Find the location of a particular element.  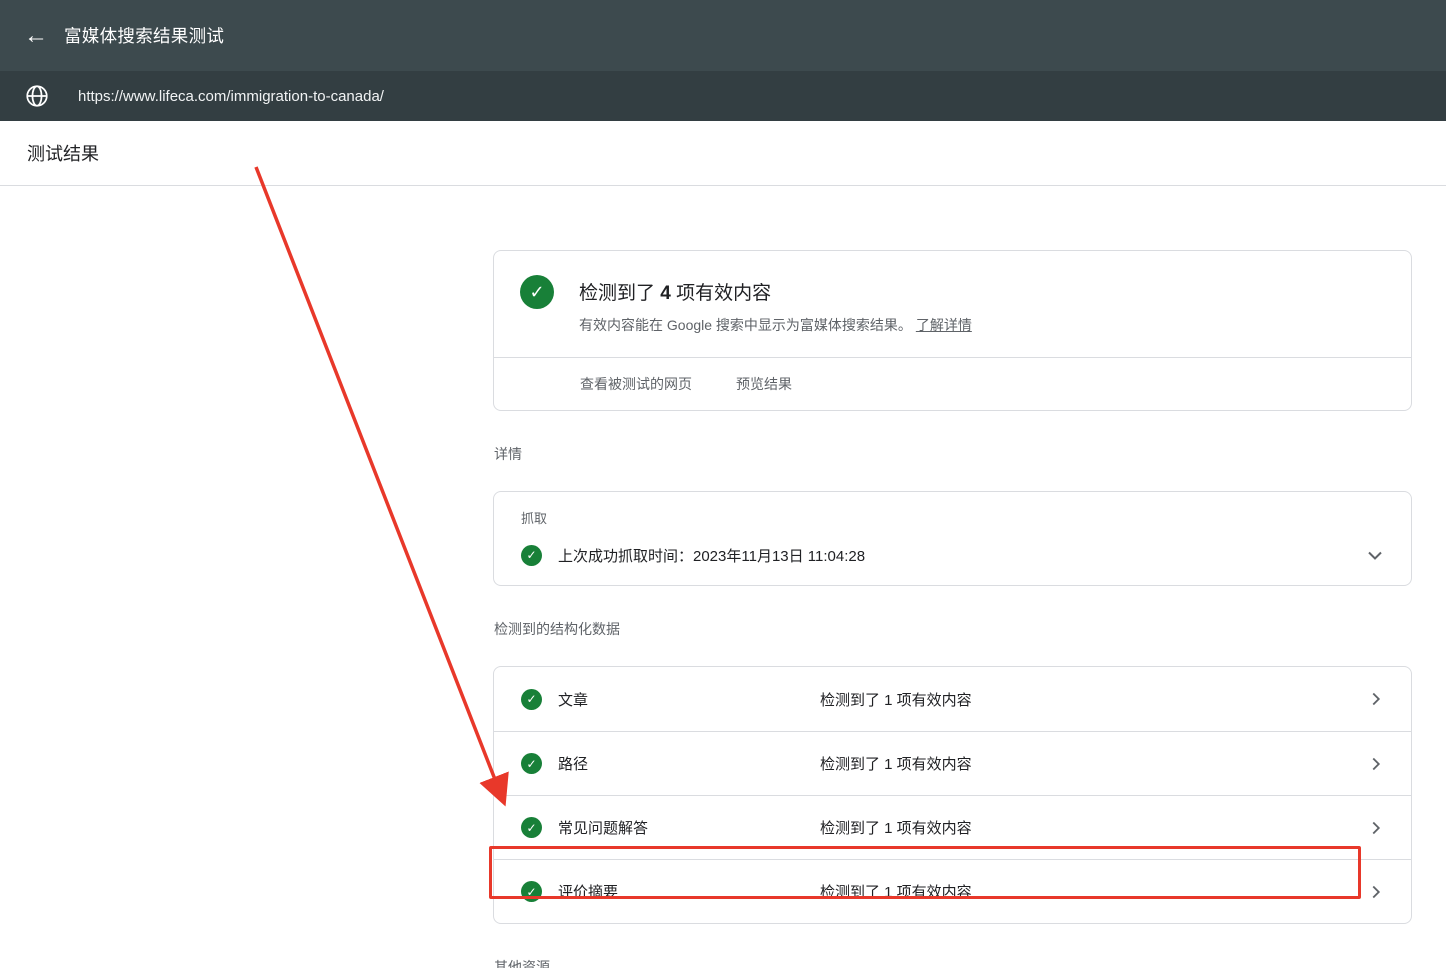

structured-data-row-review-snippet: ✓ 评价摘要 检测到了 1 项有效内容 is located at coordinates (952, 891).